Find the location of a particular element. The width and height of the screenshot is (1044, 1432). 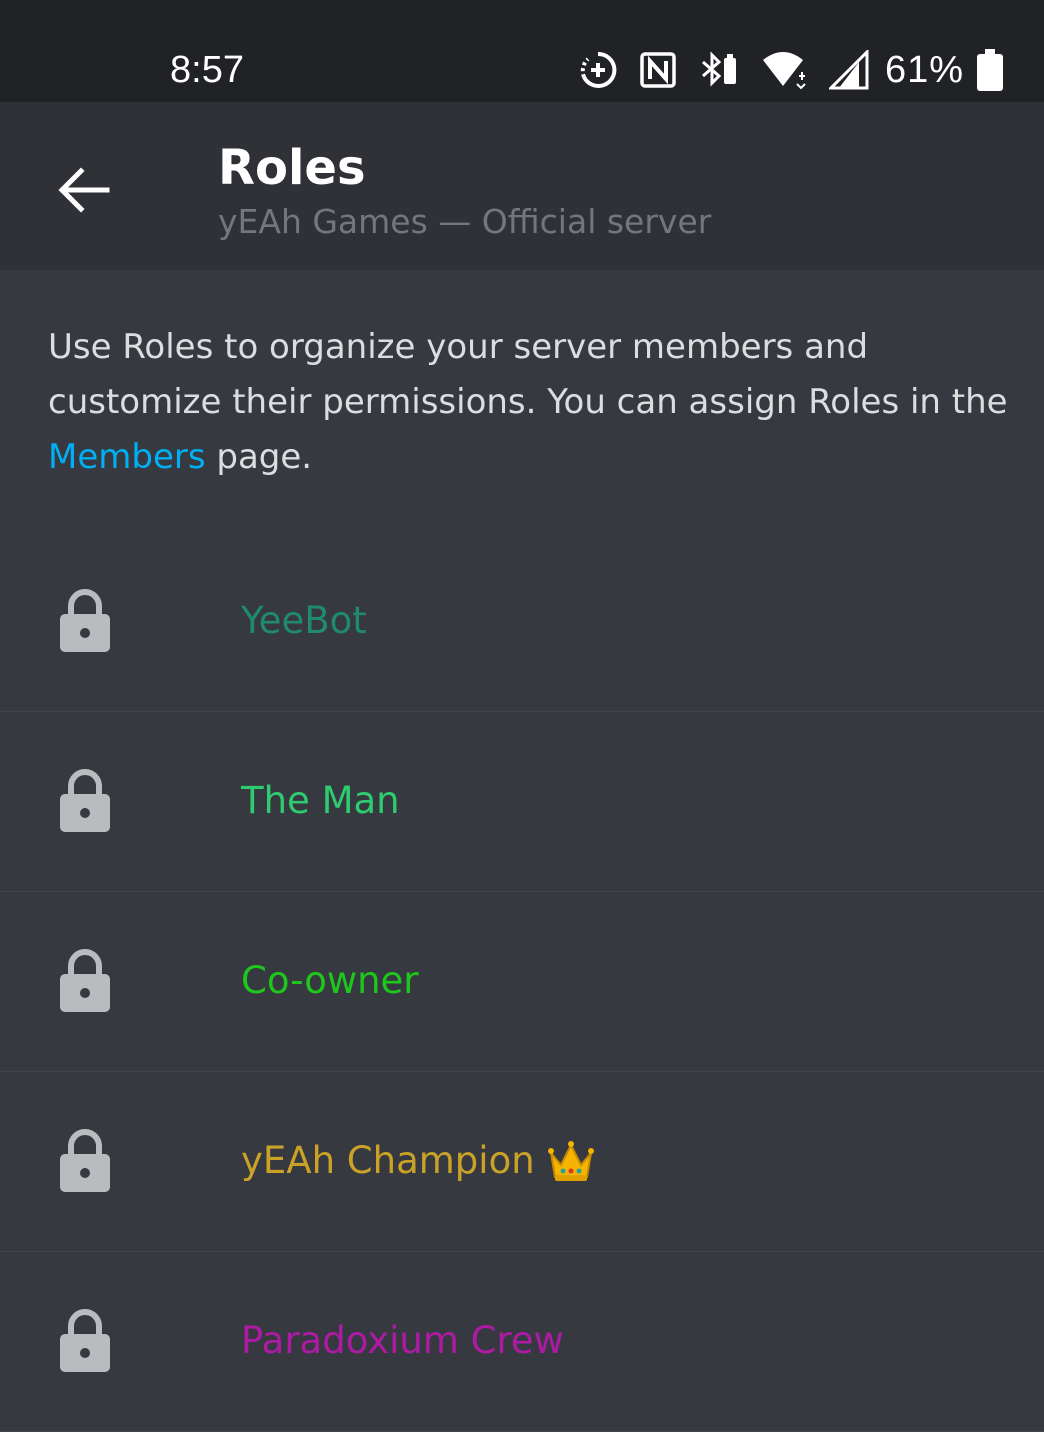

role-item-yeebot: YeeBot is located at coordinates (522, 622).